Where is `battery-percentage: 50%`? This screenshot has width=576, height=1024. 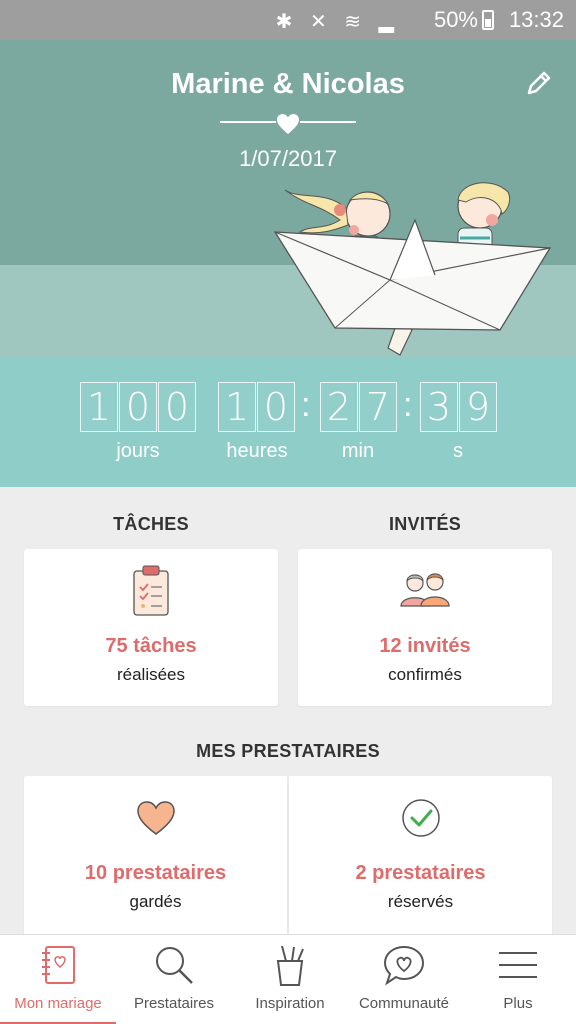 battery-percentage: 50% is located at coordinates (455, 19).